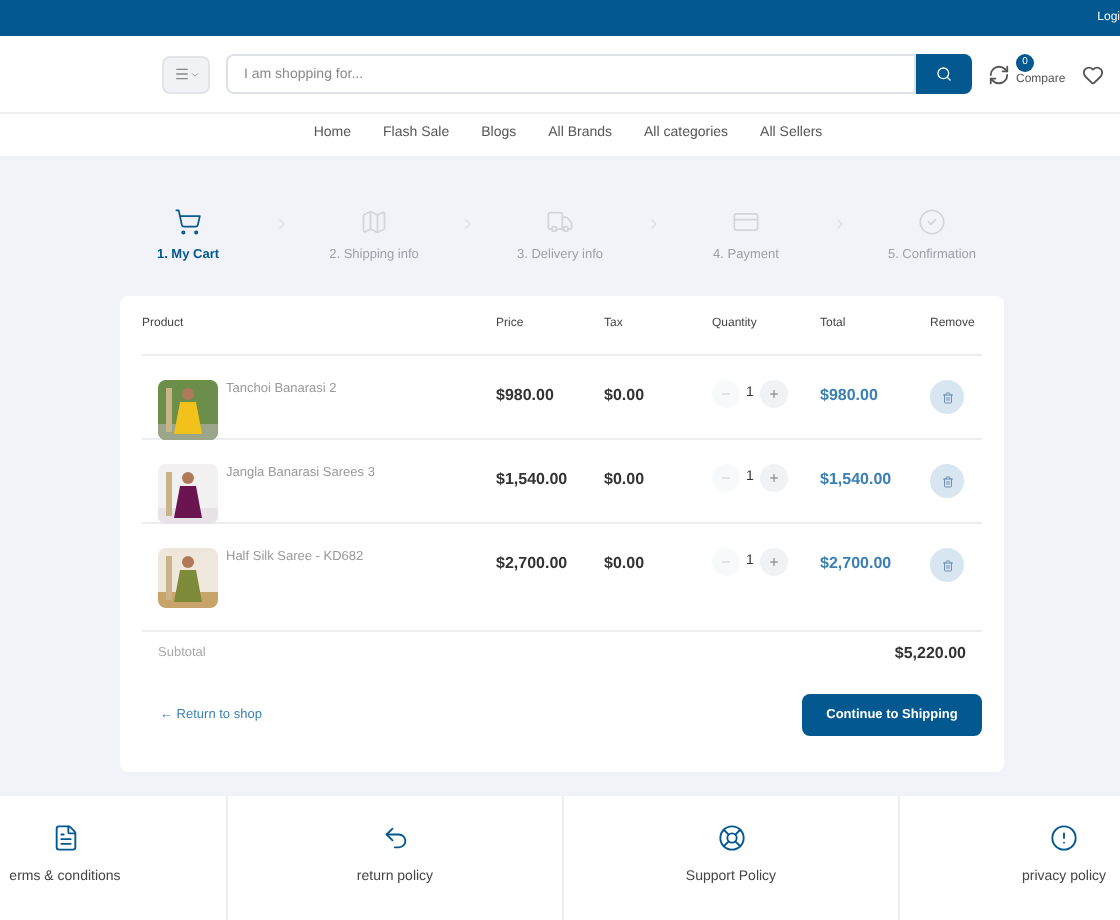 Image resolution: width=1120 pixels, height=920 pixels. Describe the element at coordinates (1064, 838) in the screenshot. I see `exclamation-circle-icon` at that location.